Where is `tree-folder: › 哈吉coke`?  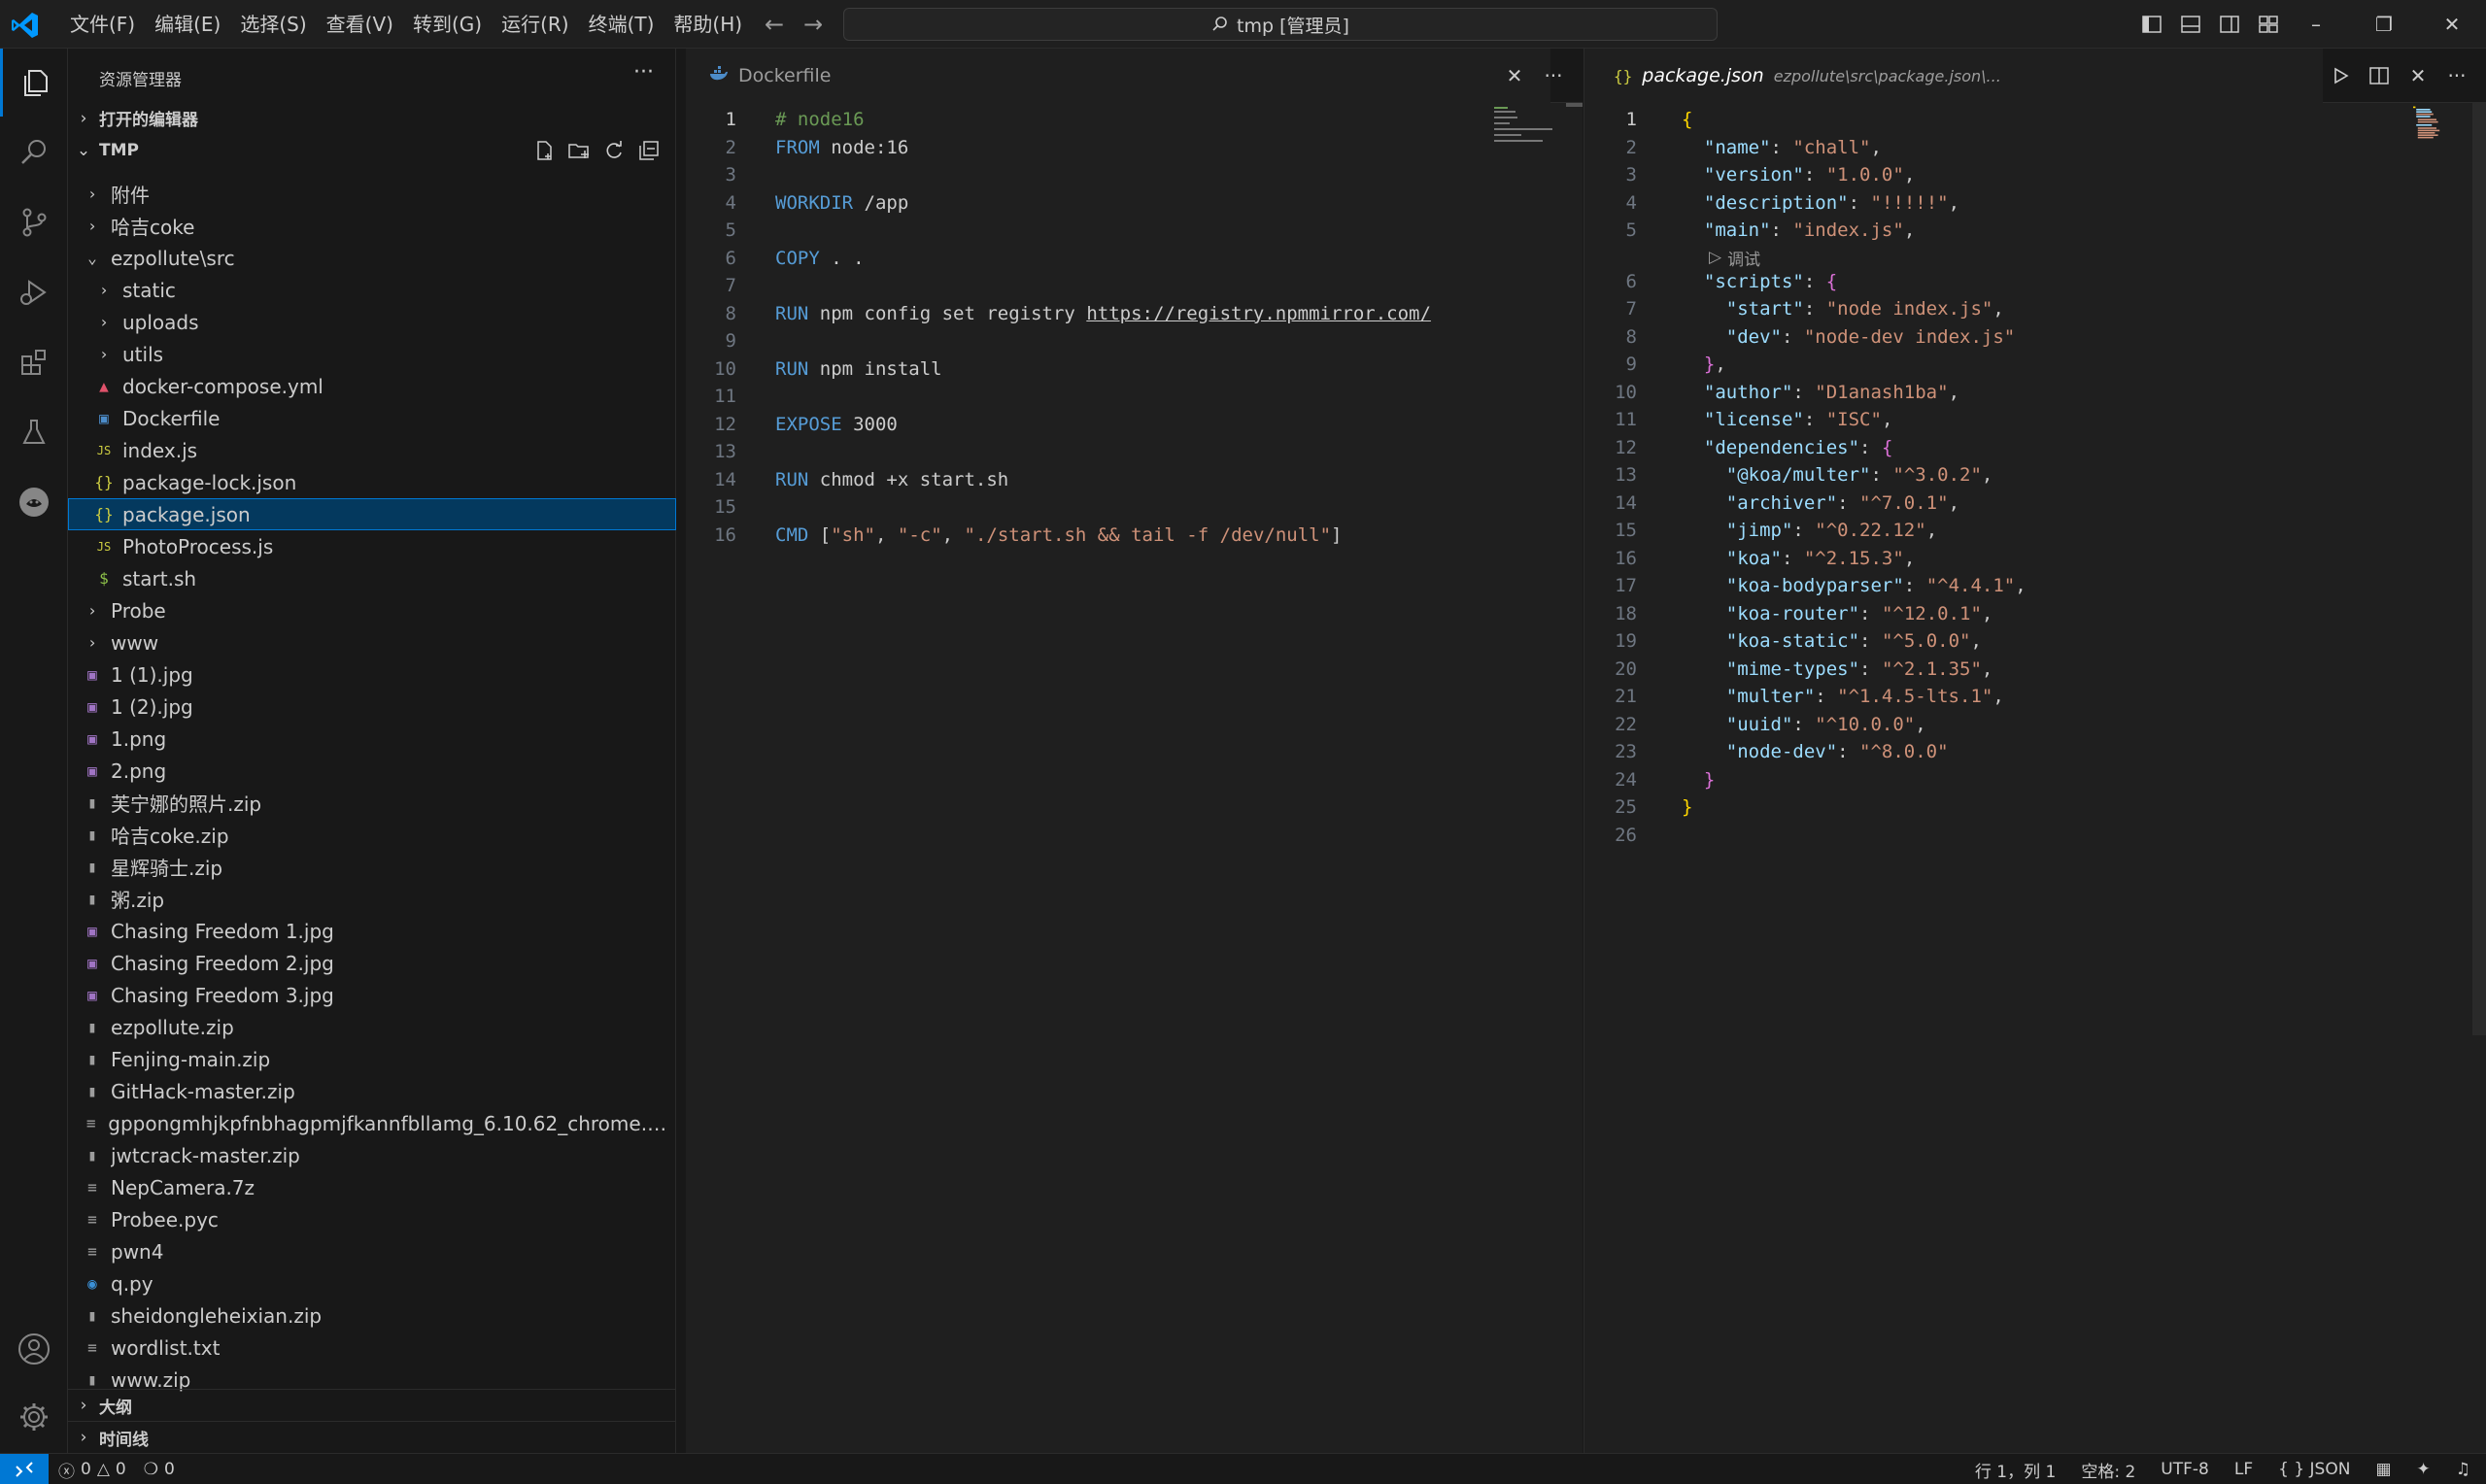
tree-folder: › 哈吉coke is located at coordinates (372, 226).